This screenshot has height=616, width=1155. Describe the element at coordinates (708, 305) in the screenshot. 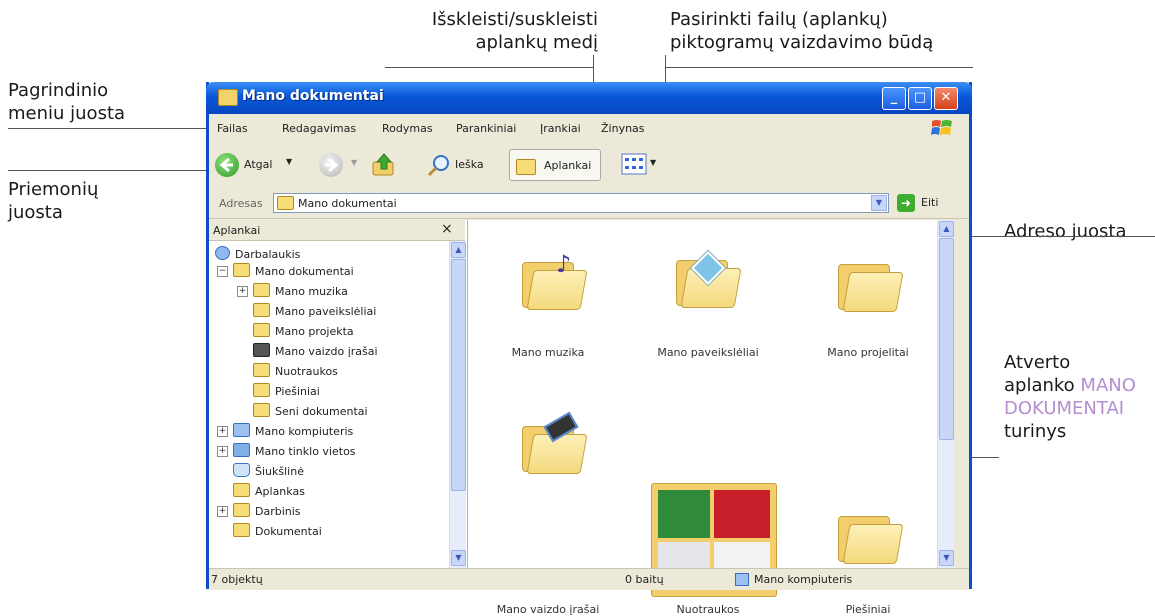

I see `folder-item-my-pictures: Mano paveikslėliai` at that location.